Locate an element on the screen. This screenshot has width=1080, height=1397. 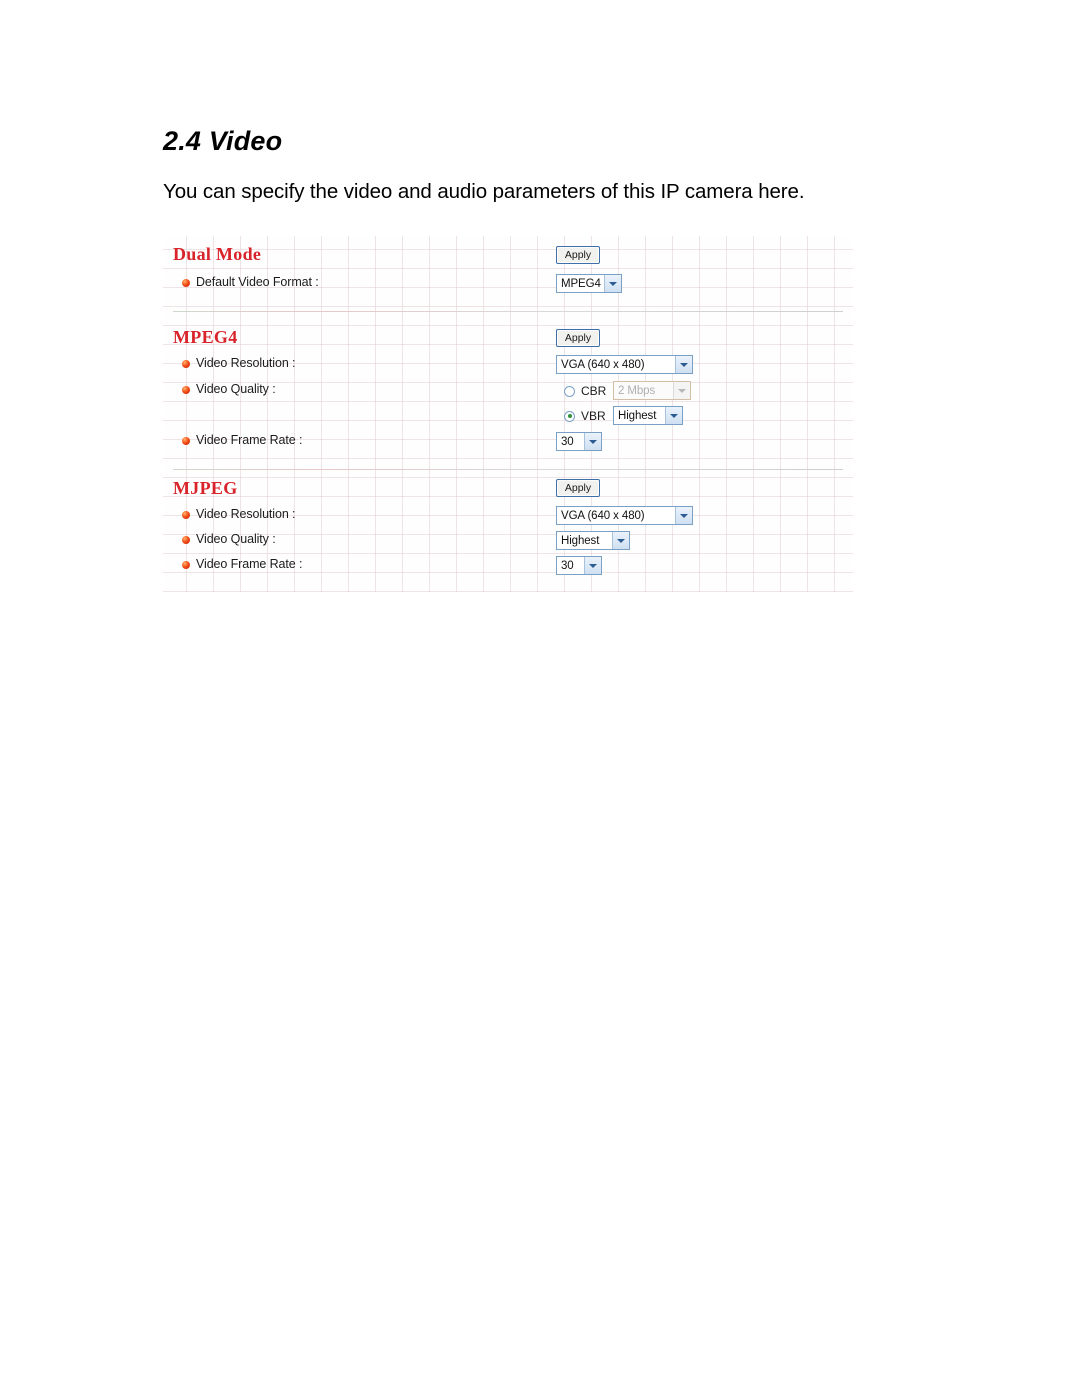
field-default-video-format: Default Video Format : MPEG4 is located at coordinates (508, 284).